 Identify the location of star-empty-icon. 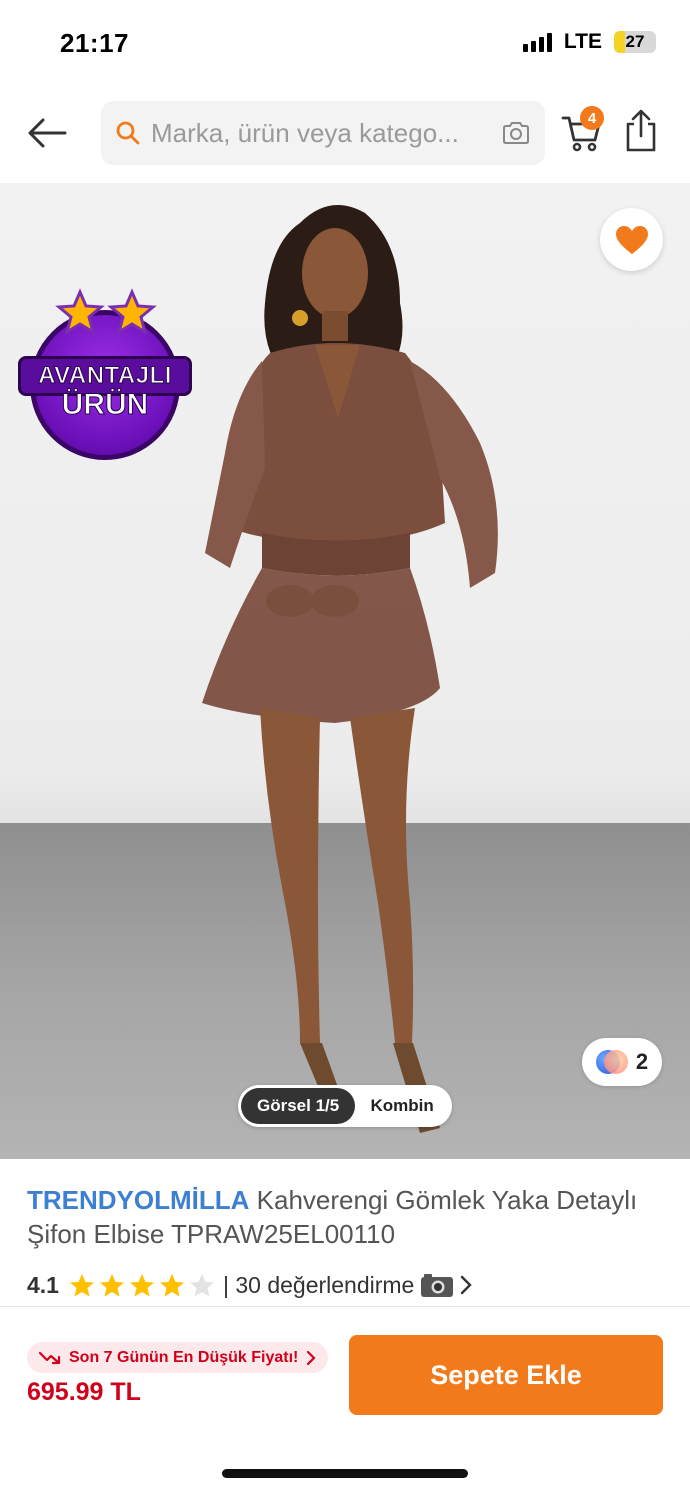
(201, 1284).